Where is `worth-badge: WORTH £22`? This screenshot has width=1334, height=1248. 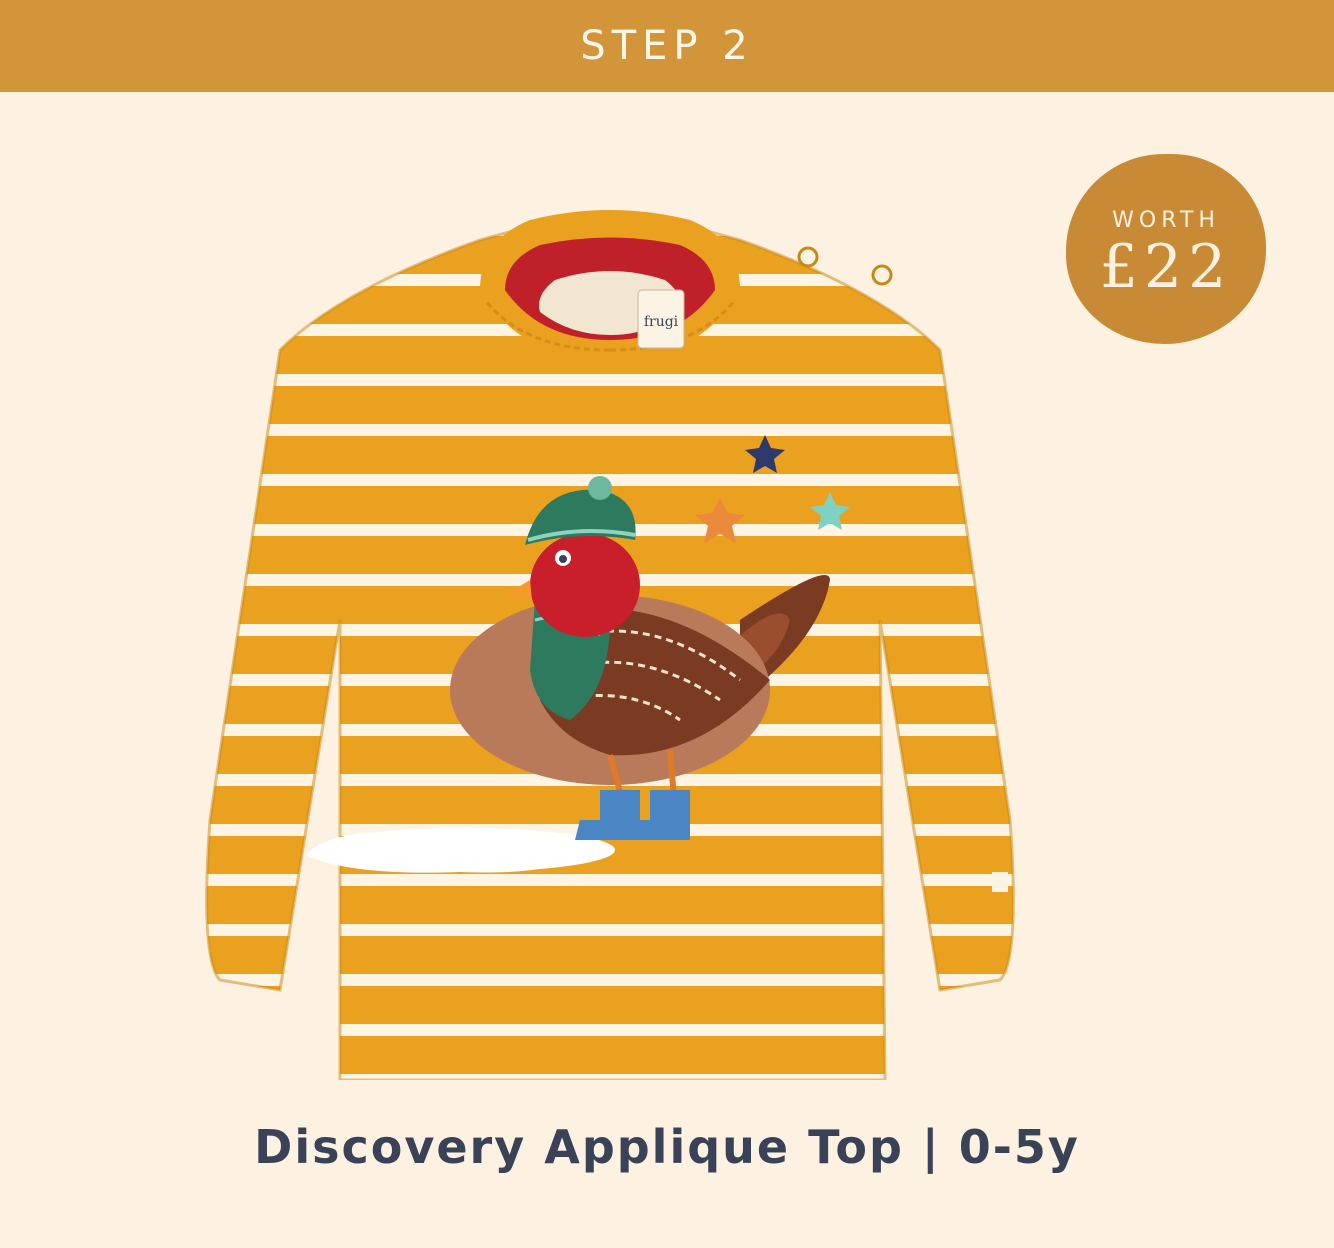 worth-badge: WORTH £22 is located at coordinates (1166, 249).